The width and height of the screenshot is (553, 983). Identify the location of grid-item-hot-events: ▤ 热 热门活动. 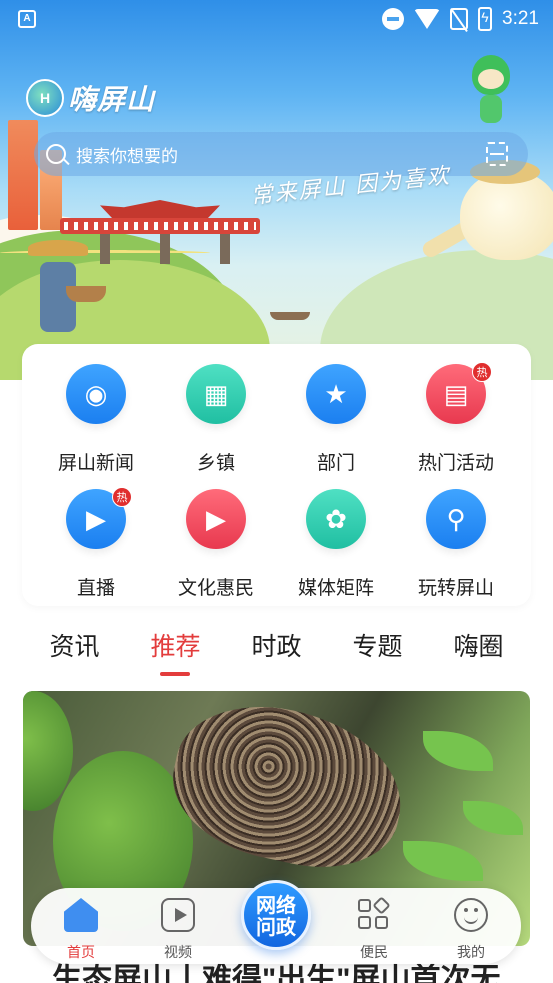
(456, 418).